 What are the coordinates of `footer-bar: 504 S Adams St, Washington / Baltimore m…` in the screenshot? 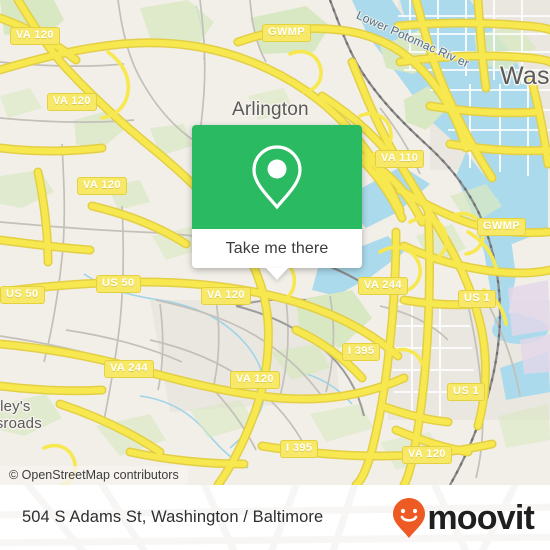 It's located at (275, 517).